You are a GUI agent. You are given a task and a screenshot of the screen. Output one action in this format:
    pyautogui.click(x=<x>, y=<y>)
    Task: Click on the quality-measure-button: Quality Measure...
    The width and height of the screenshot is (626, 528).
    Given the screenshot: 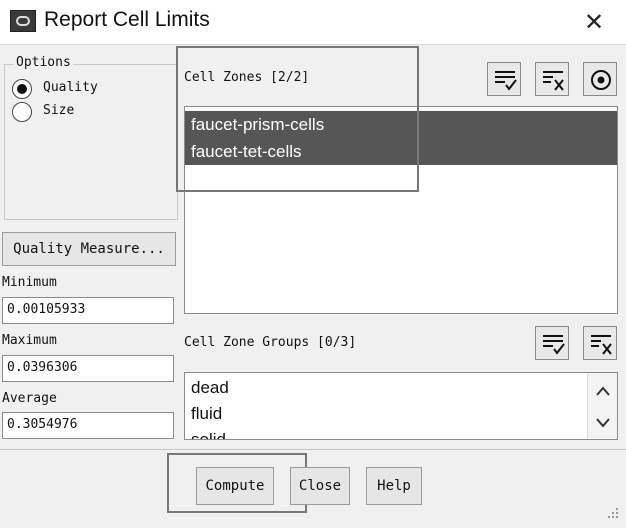 What is the action you would take?
    pyautogui.click(x=89, y=249)
    